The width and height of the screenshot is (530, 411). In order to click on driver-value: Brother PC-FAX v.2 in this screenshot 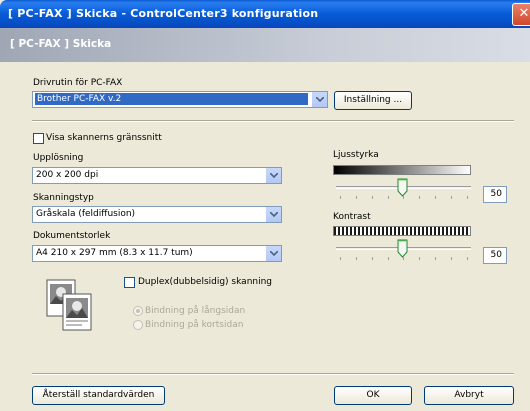, I will do `click(171, 99)`.